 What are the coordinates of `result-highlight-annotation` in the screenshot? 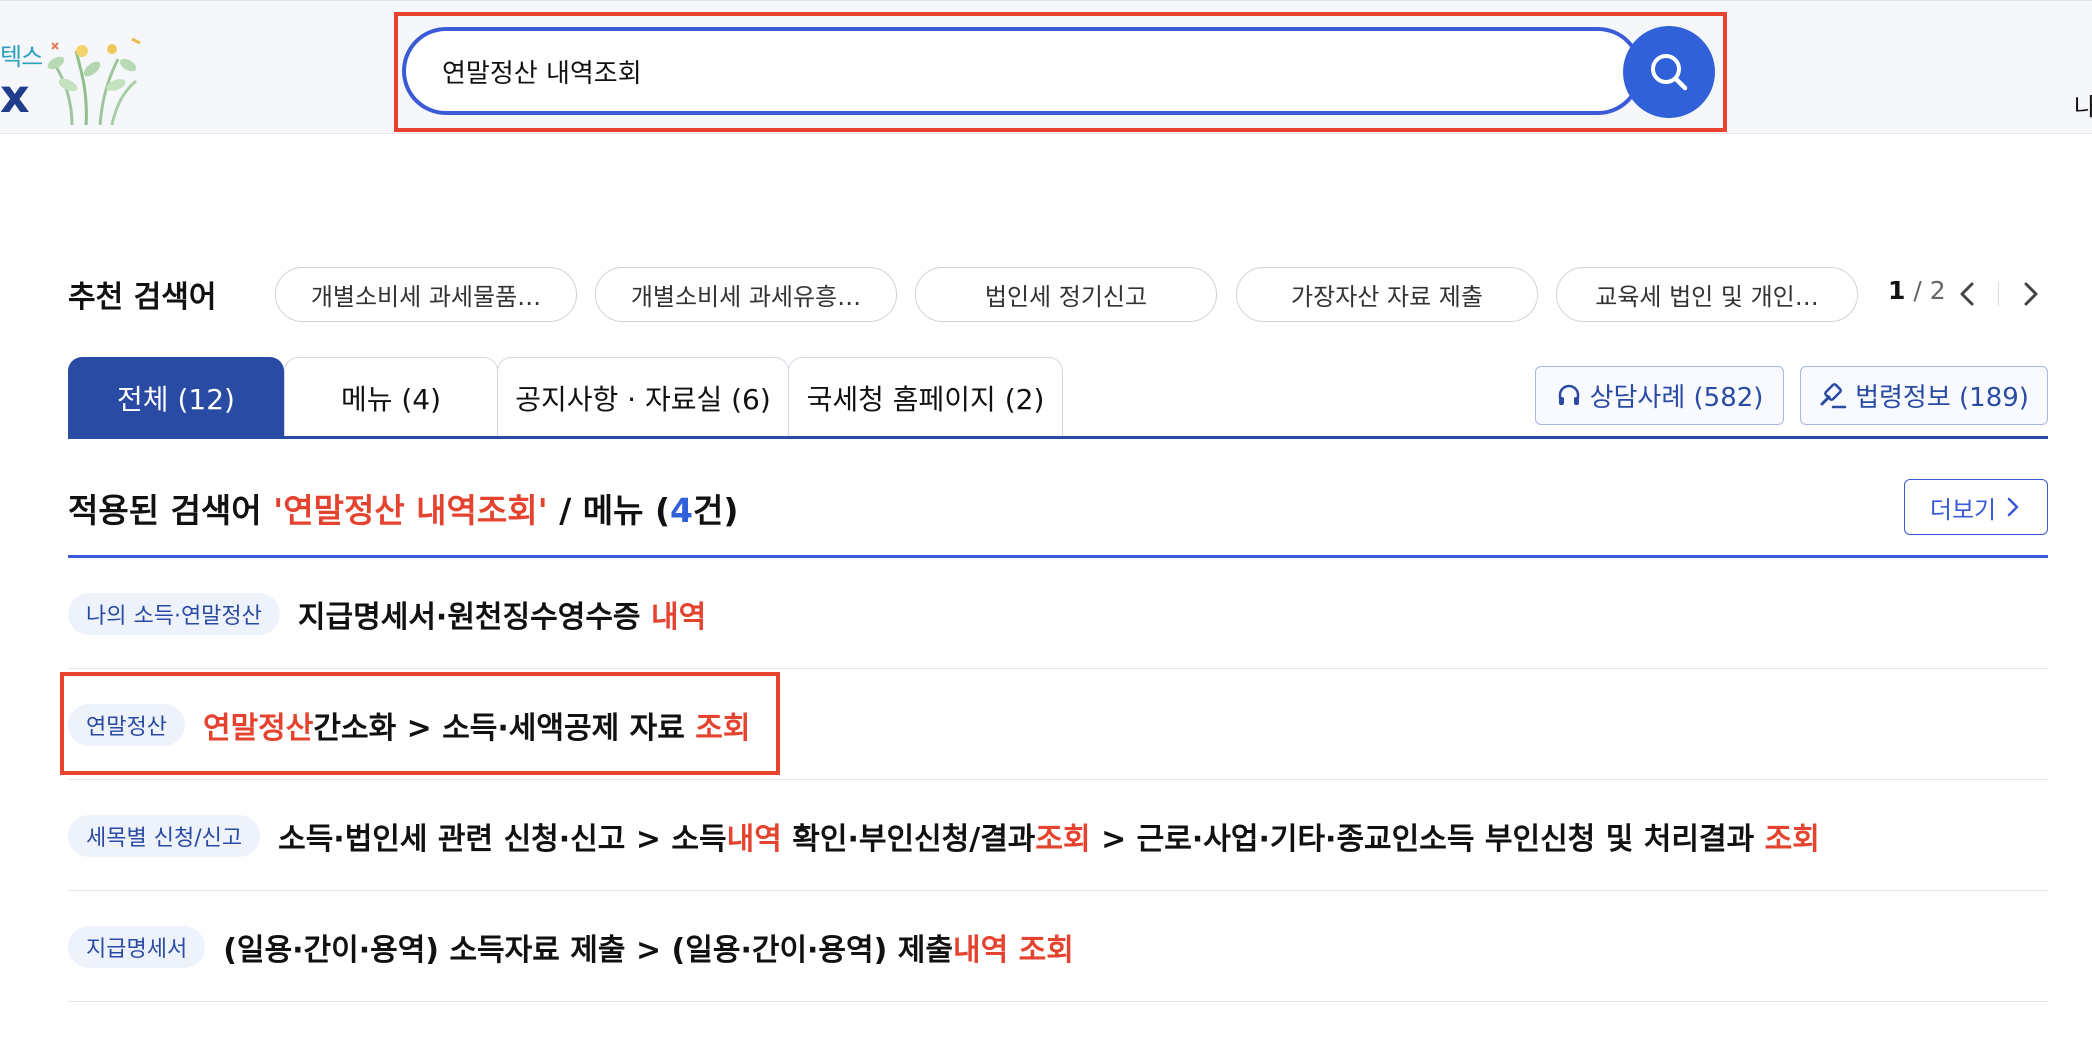 It's located at (420, 723).